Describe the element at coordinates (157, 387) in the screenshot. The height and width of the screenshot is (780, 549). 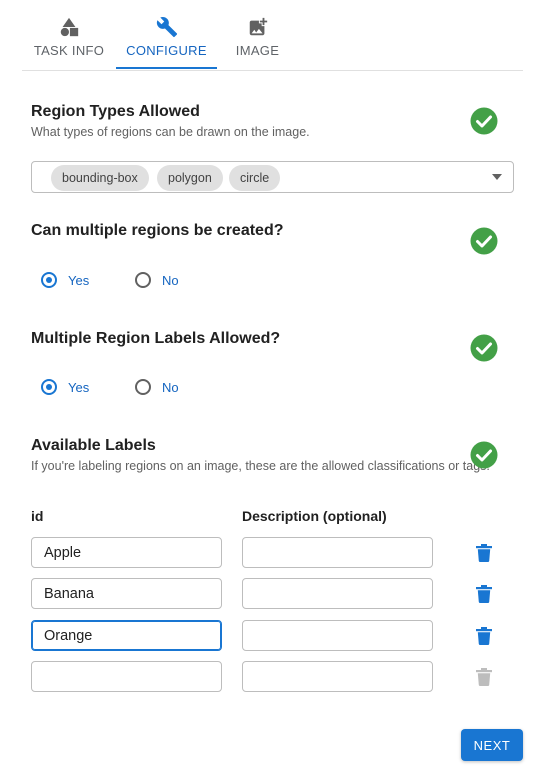
I see `multiple-labels-no-radio: No` at that location.